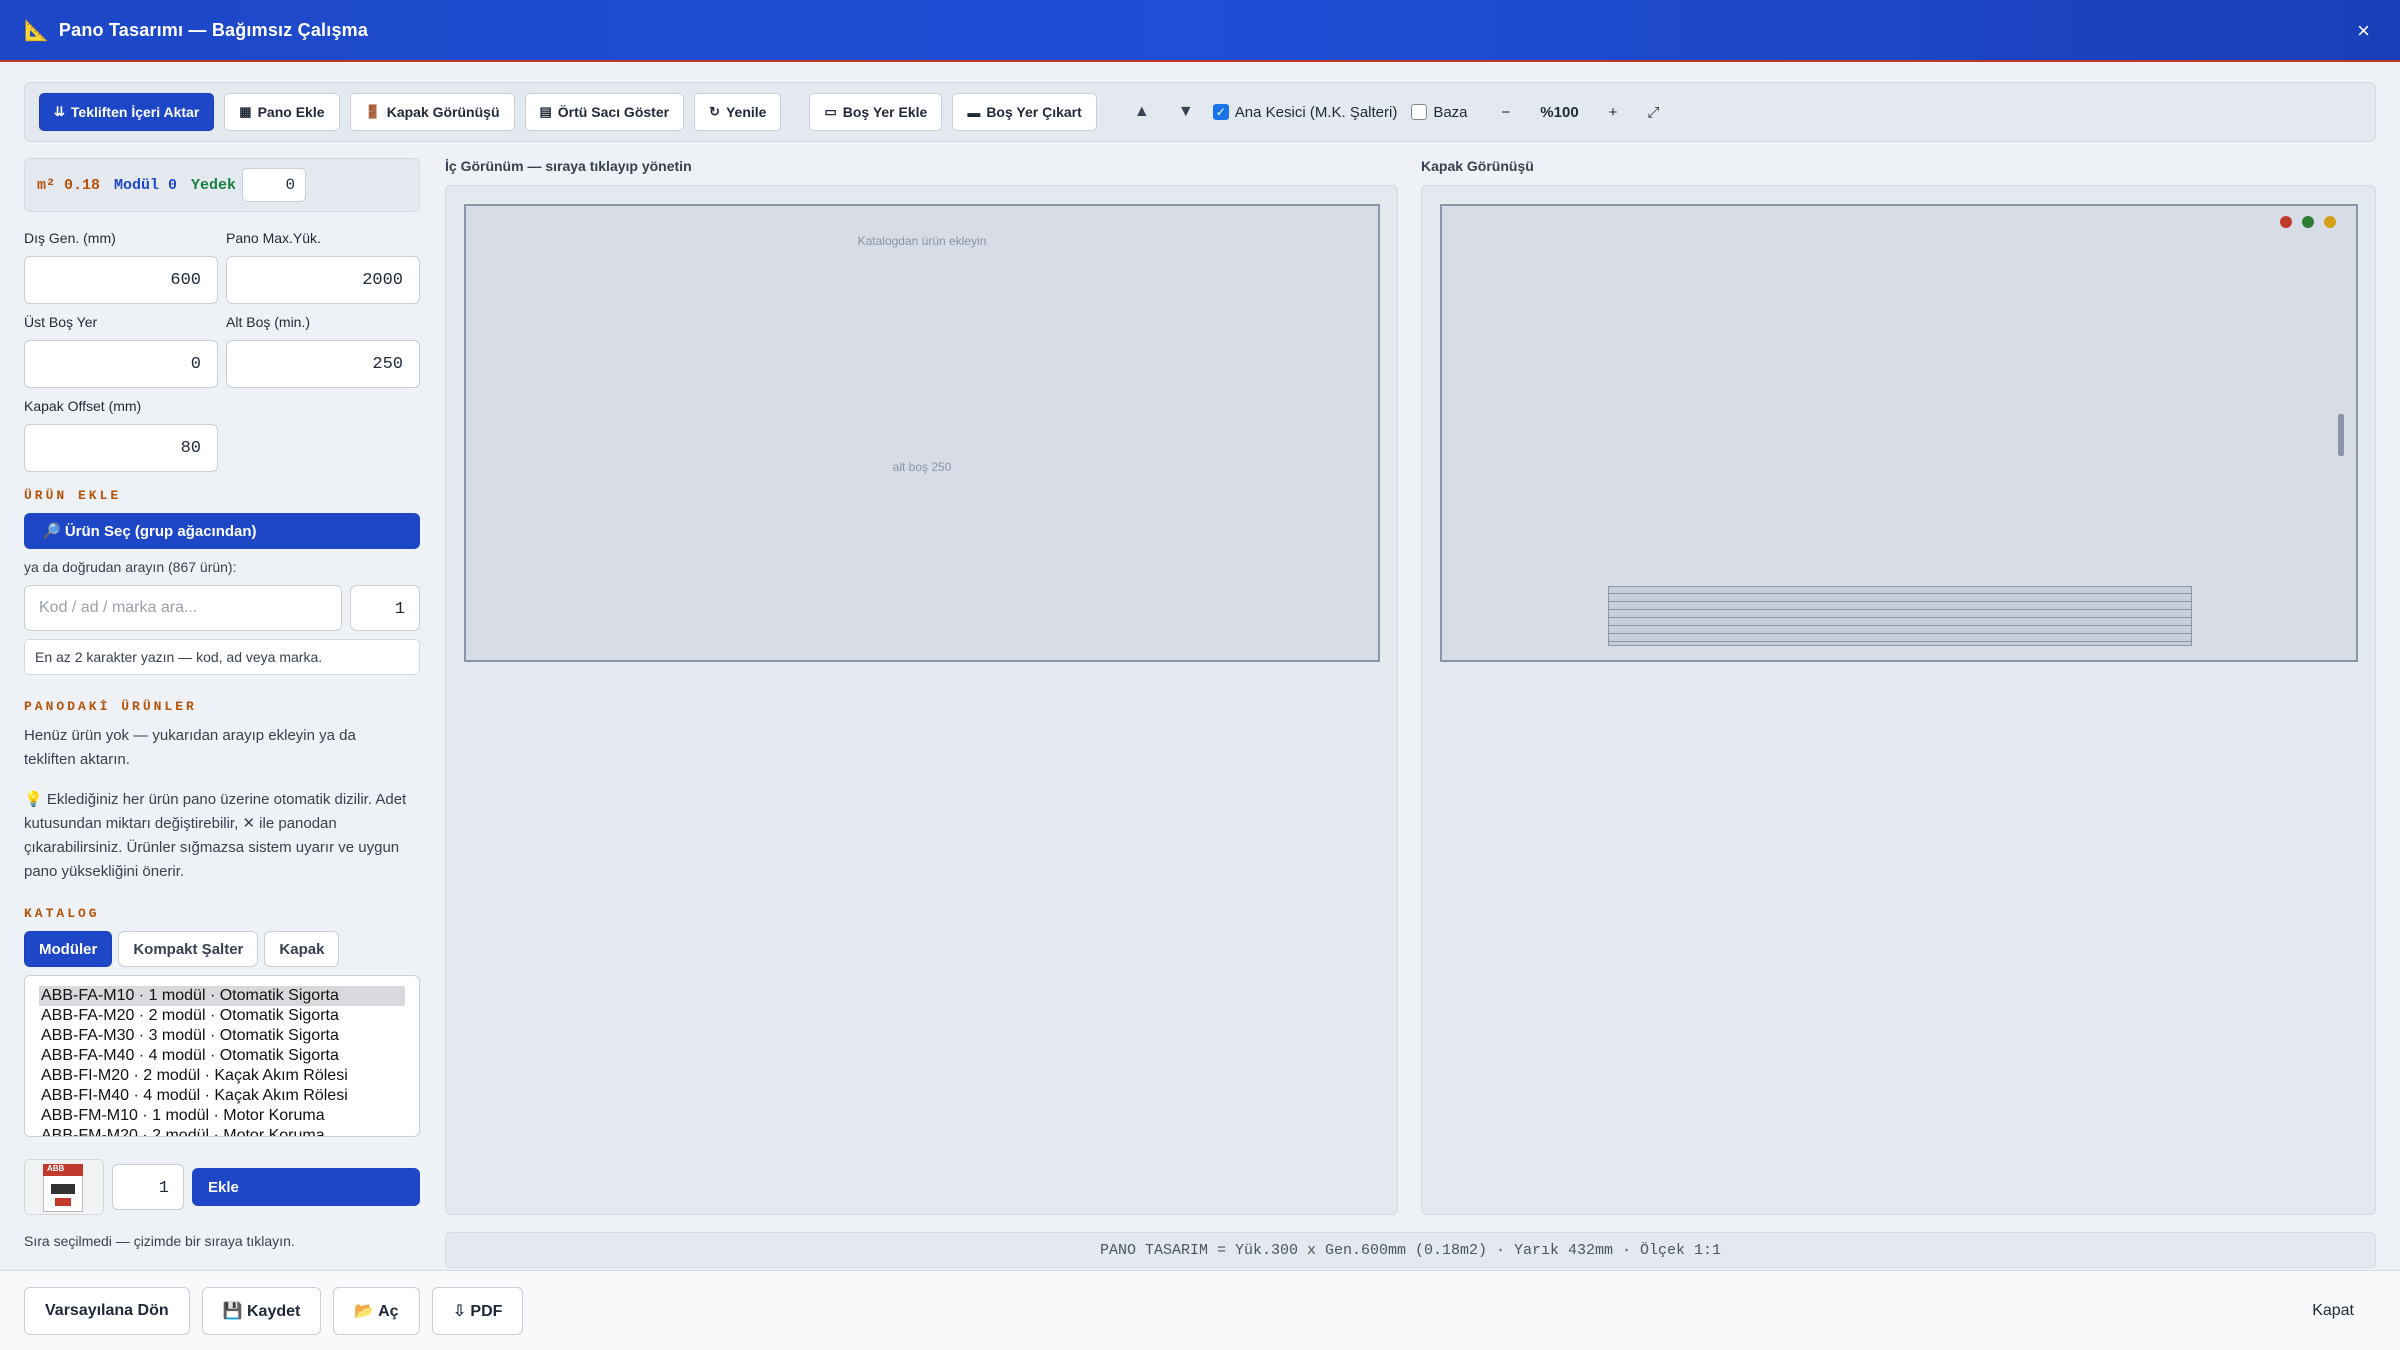  I want to click on window-title: Pano Tasarımı — Bağımsız Çalışma, so click(213, 29).